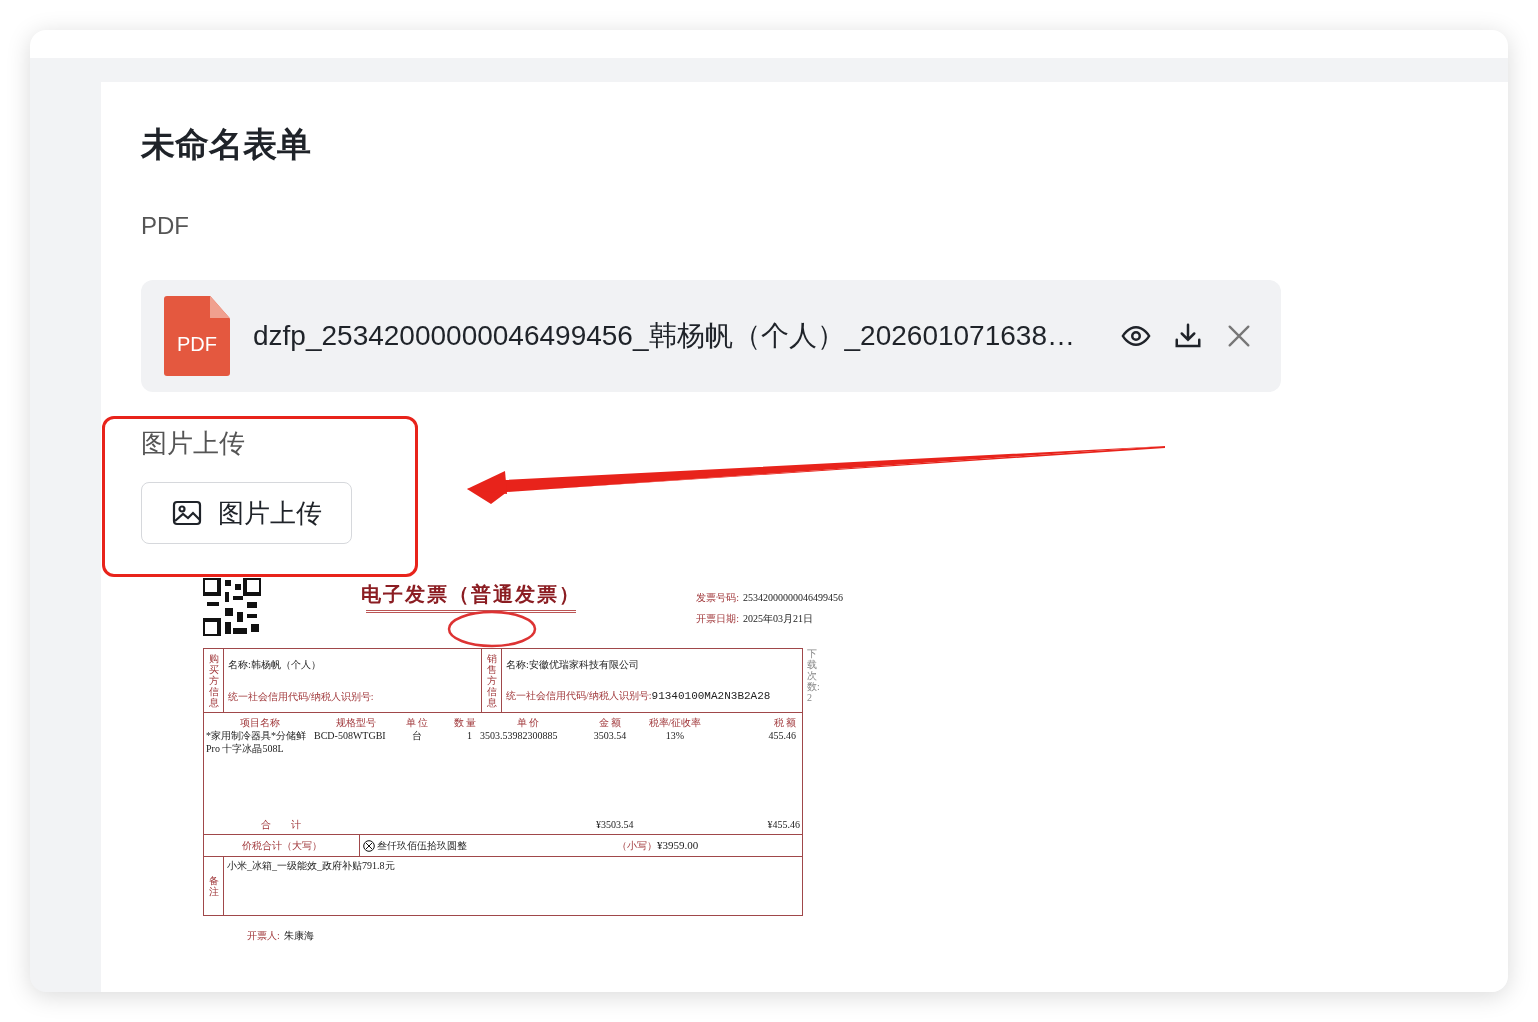 Image resolution: width=1538 pixels, height=1022 pixels. I want to click on field-label: 图片上传, so click(193, 443).